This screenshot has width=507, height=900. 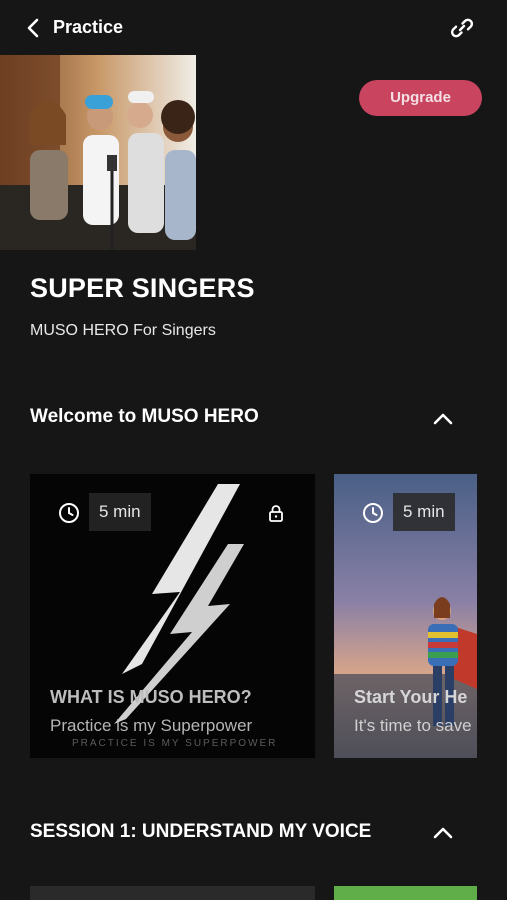 I want to click on card-title: WHAT IS MUSO HERO?, so click(x=151, y=697).